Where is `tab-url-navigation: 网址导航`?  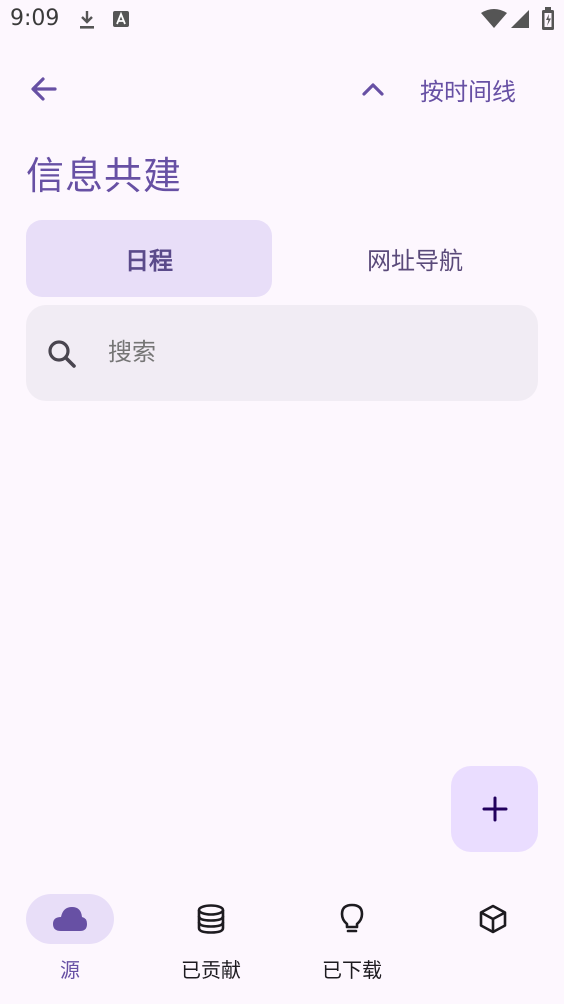
tab-url-navigation: 网址导航 is located at coordinates (415, 258).